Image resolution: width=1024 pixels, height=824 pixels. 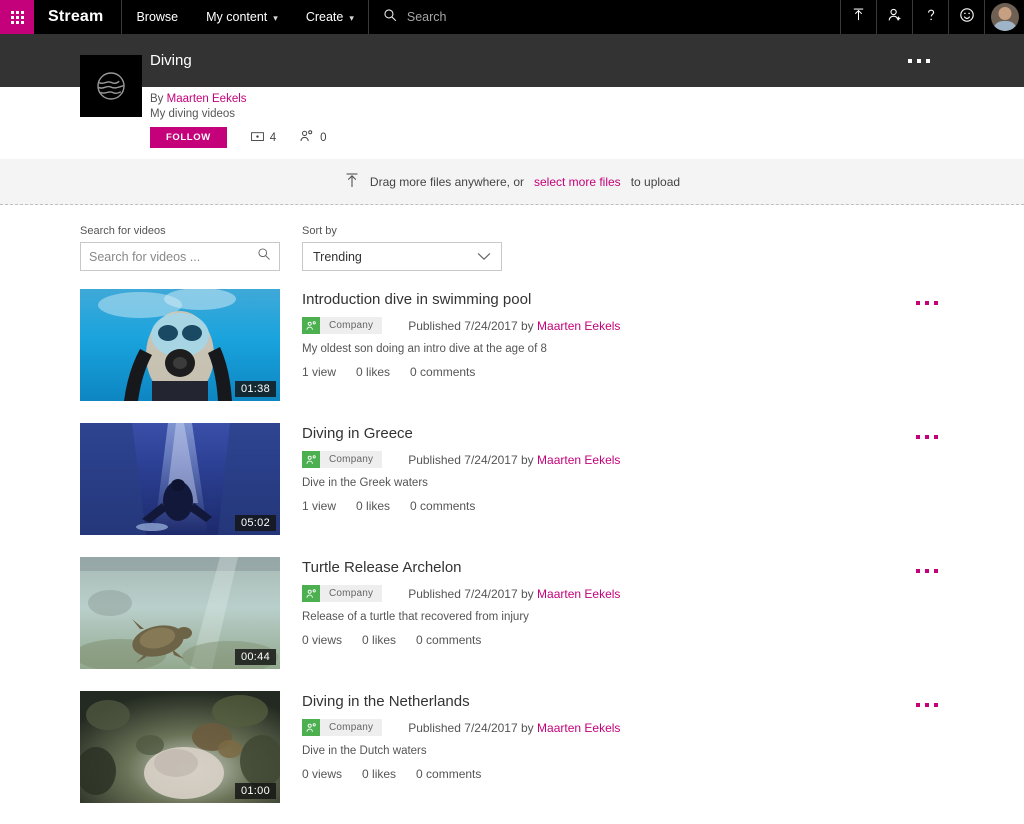 What do you see at coordinates (919, 61) in the screenshot?
I see `channel-more-options-button` at bounding box center [919, 61].